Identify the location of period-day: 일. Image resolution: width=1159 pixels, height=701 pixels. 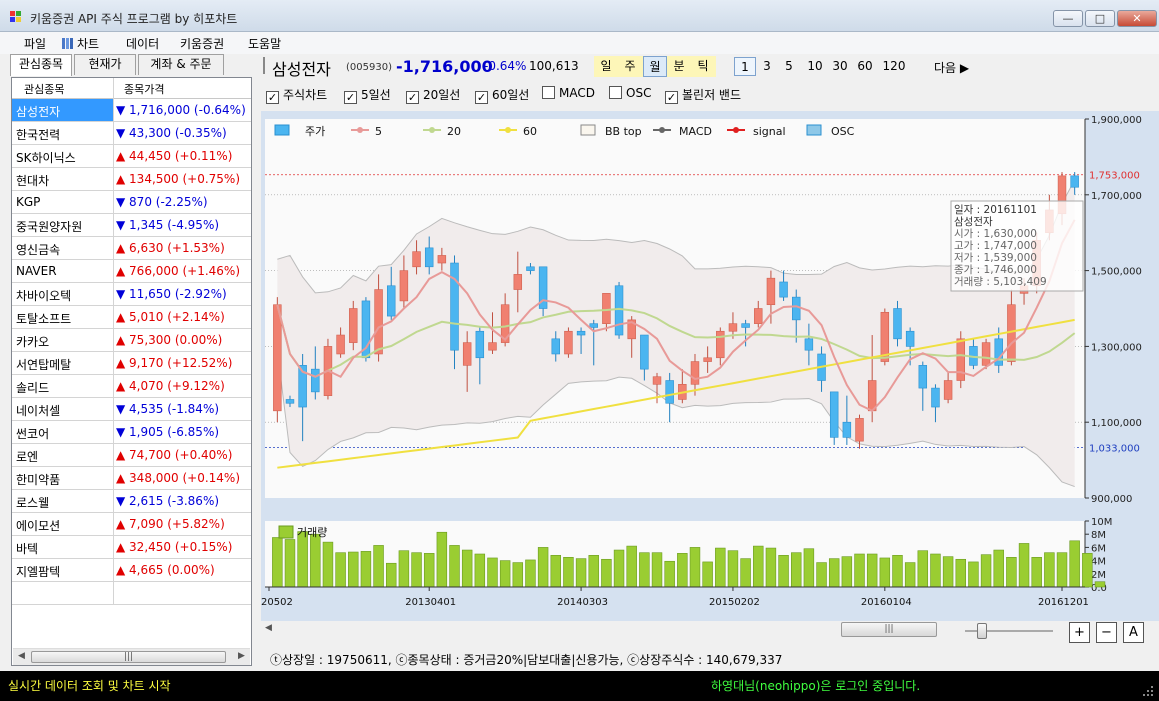
(606, 66).